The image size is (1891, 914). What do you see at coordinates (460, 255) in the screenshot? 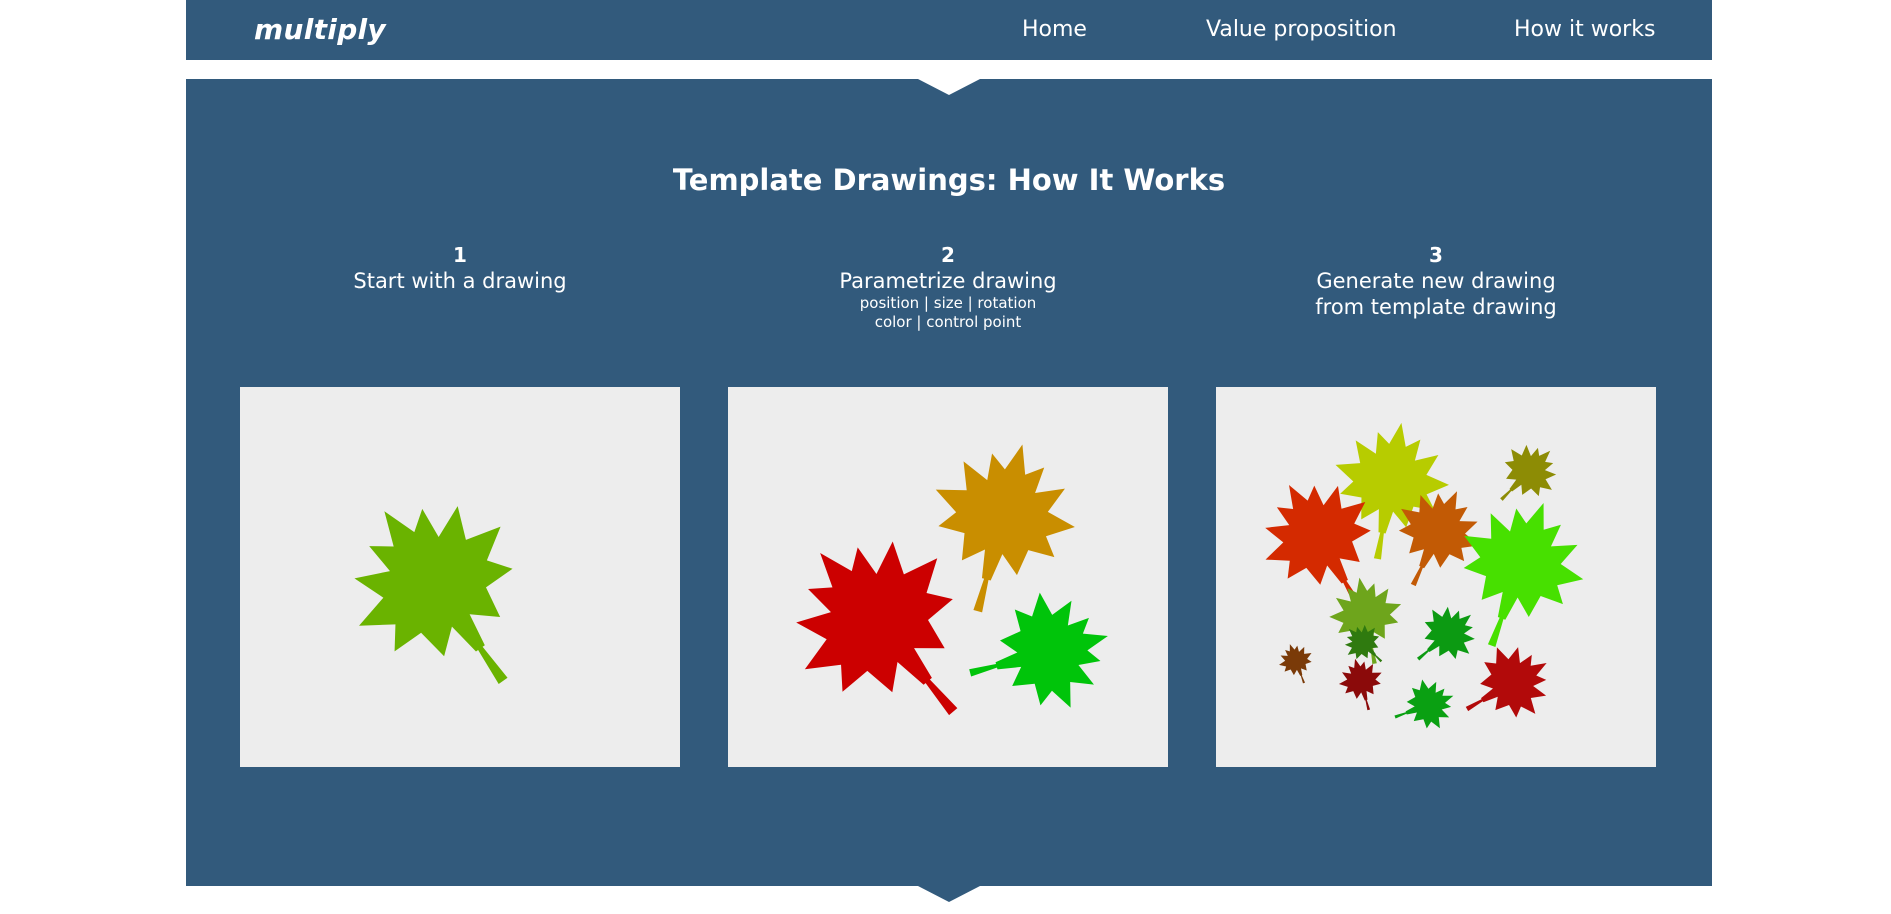
I see `step-1-number: 1` at bounding box center [460, 255].